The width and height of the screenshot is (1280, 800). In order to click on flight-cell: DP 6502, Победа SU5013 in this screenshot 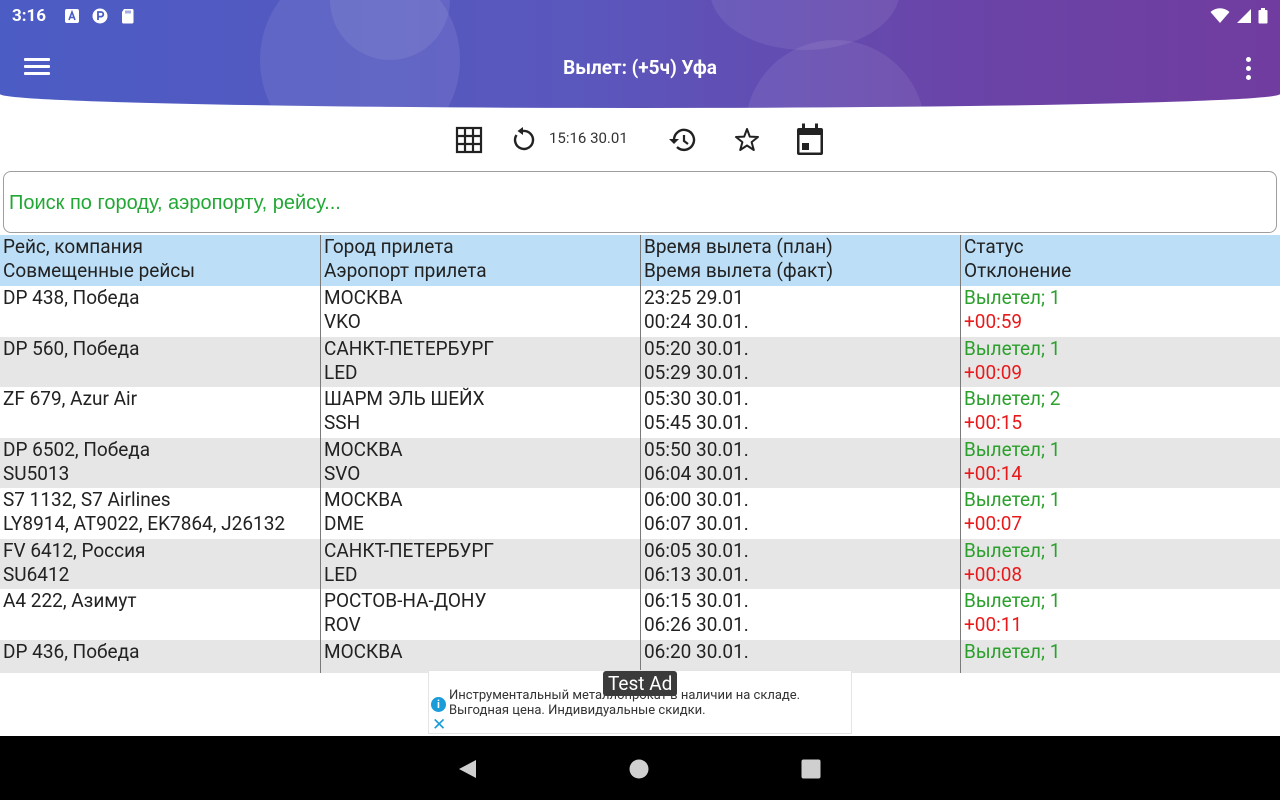, I will do `click(160, 463)`.